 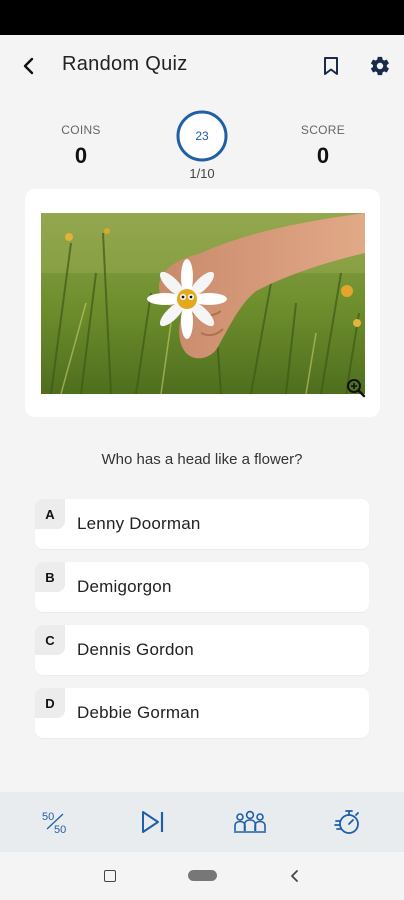 What do you see at coordinates (50, 640) in the screenshot?
I see `option-letter: C` at bounding box center [50, 640].